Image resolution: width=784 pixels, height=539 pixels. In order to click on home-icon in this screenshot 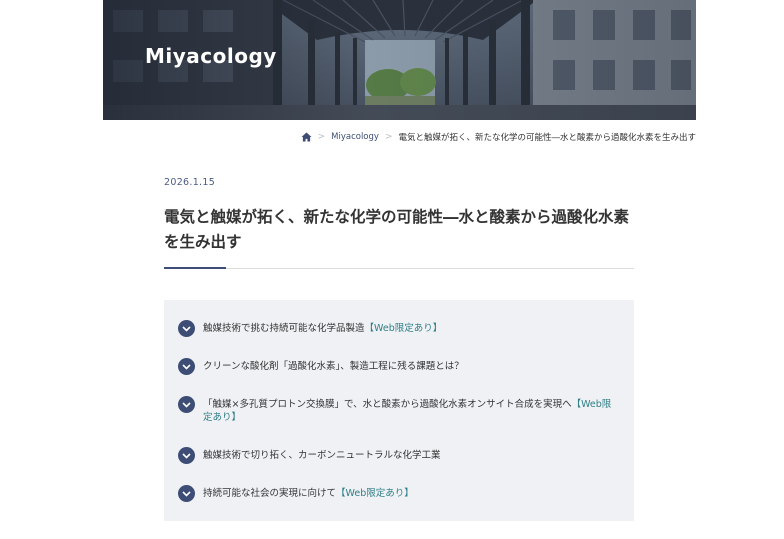, I will do `click(306, 137)`.